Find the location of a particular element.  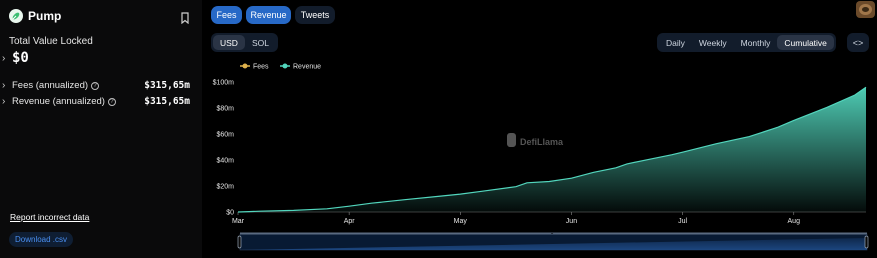

x-axis: Mar Apr May Jun Jul Aug is located at coordinates (549, 218).